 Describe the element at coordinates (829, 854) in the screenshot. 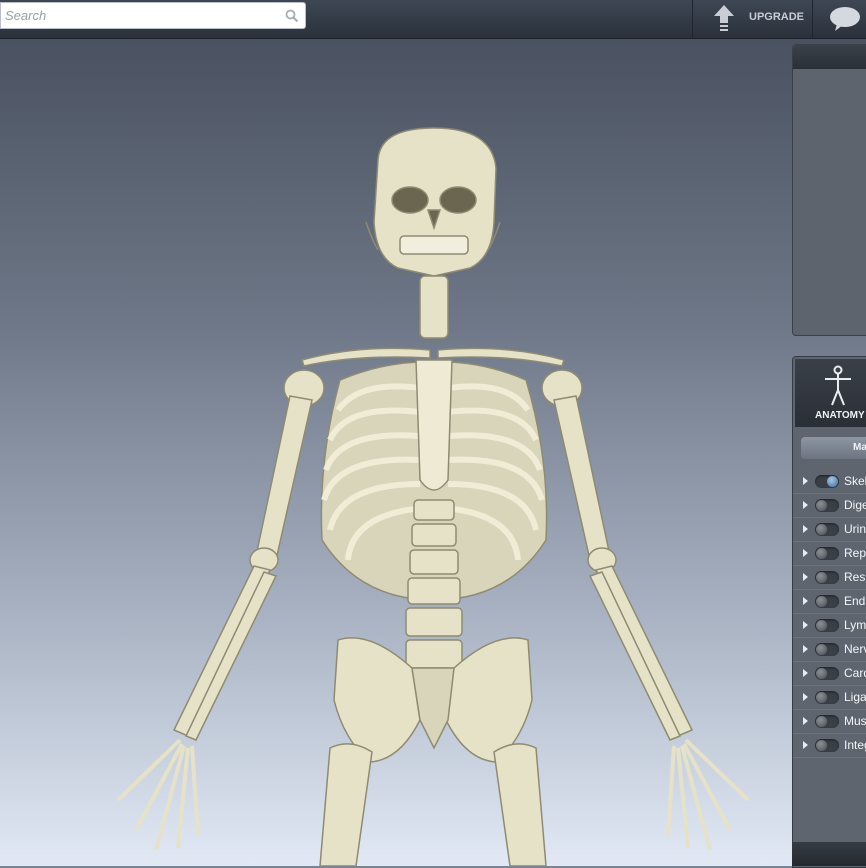

I see `systems-panel-footer` at that location.